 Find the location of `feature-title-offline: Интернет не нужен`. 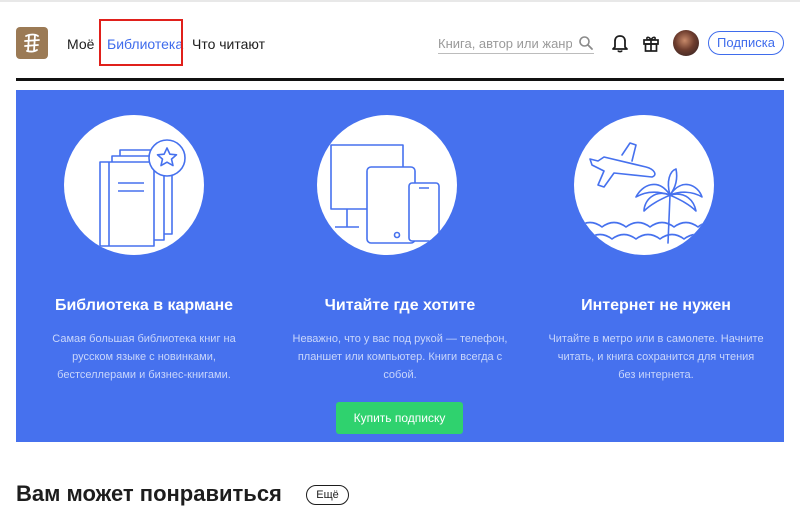

feature-title-offline: Интернет не нужен is located at coordinates (656, 305).